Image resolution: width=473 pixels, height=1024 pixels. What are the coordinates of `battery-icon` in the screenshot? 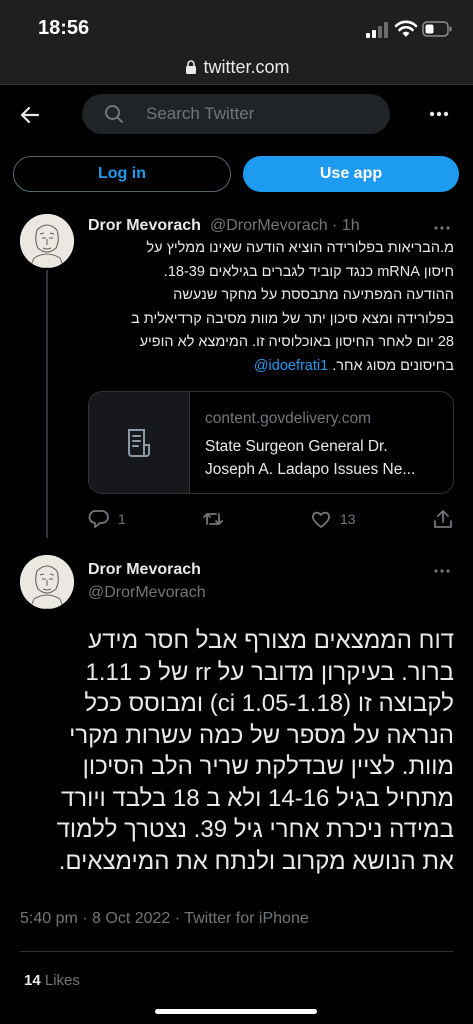 It's located at (437, 29).